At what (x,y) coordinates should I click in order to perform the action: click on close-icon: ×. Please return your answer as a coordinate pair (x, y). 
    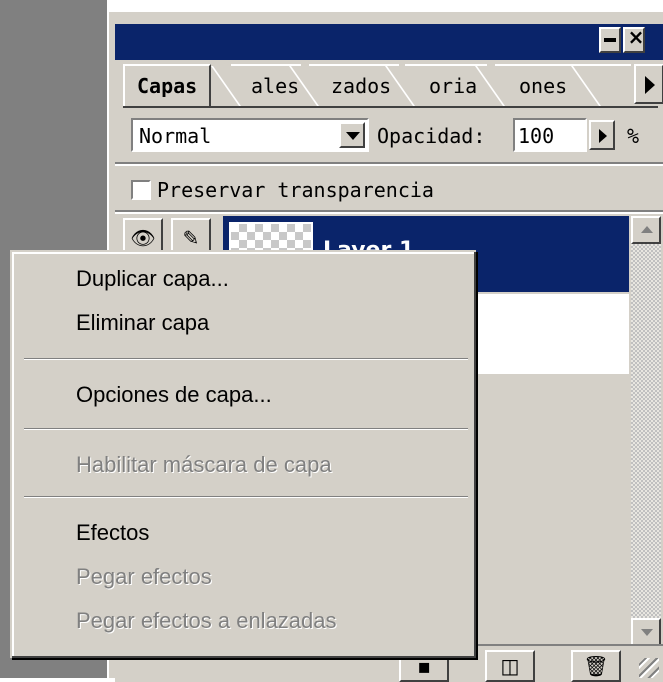
    Looking at the image, I should click on (636, 37).